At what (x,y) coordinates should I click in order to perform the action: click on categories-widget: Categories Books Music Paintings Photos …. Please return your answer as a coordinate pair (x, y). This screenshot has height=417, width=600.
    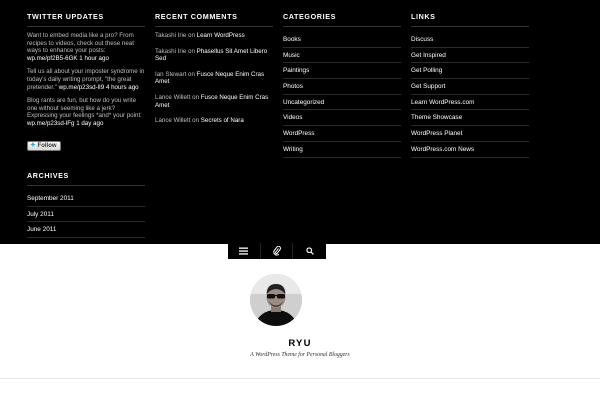
    Looking at the image, I should click on (342, 85).